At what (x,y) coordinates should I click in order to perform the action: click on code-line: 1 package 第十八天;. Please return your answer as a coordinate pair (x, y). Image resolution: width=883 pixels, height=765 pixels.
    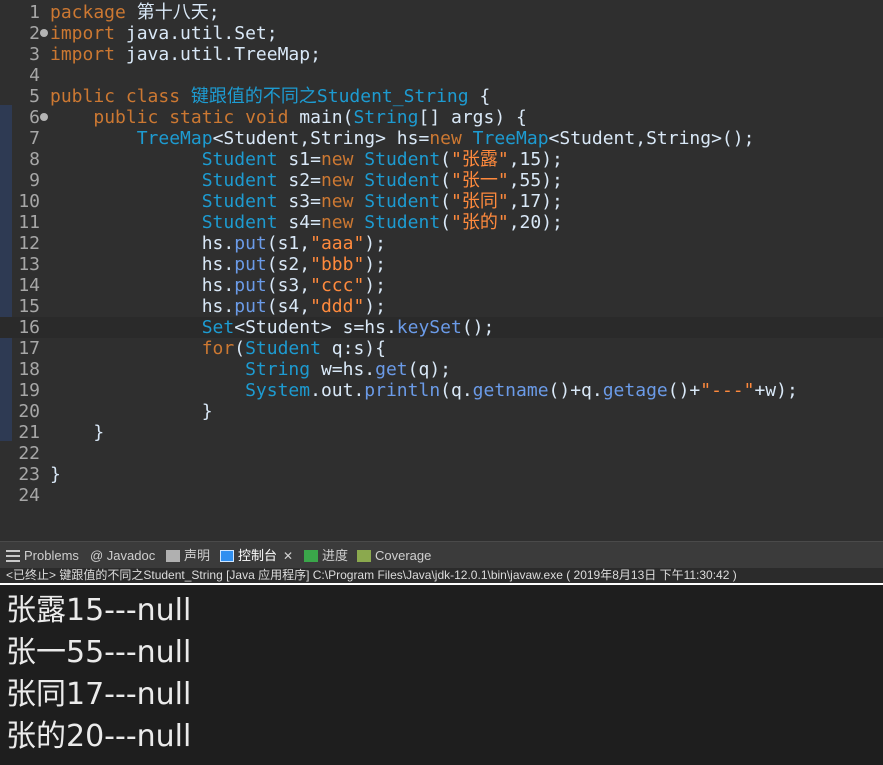
    Looking at the image, I should click on (441, 12).